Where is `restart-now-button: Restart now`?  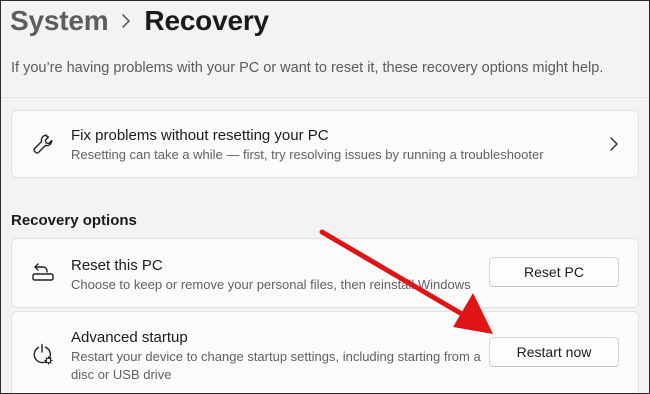
restart-now-button: Restart now is located at coordinates (554, 352).